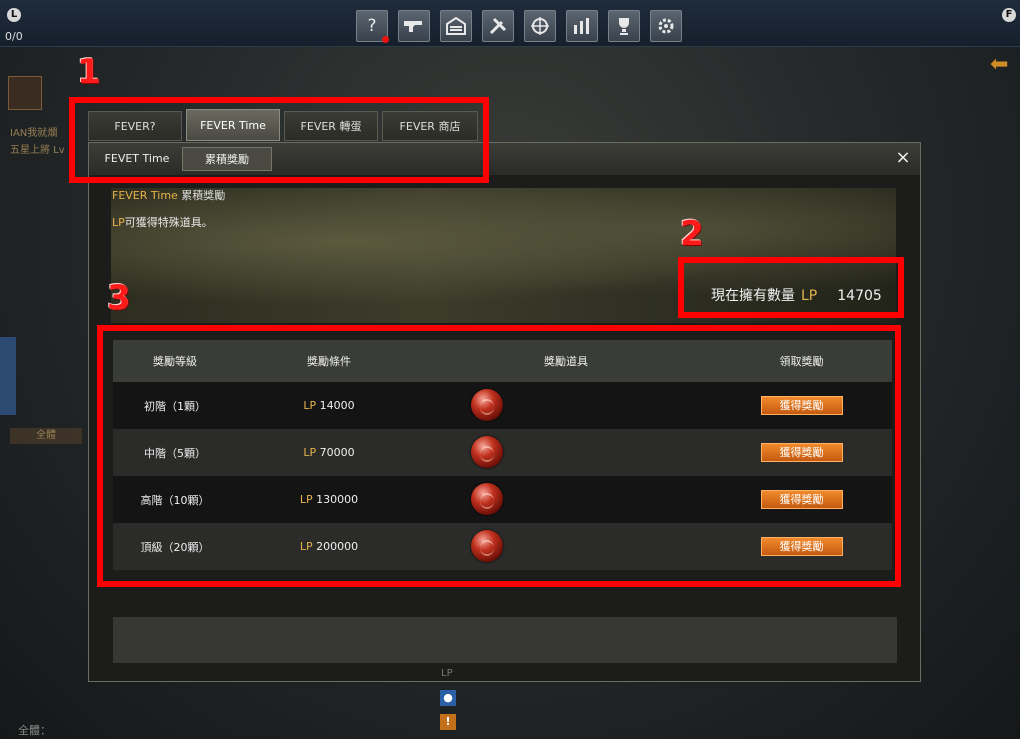  I want to click on player-rank-area, so click(25, 93).